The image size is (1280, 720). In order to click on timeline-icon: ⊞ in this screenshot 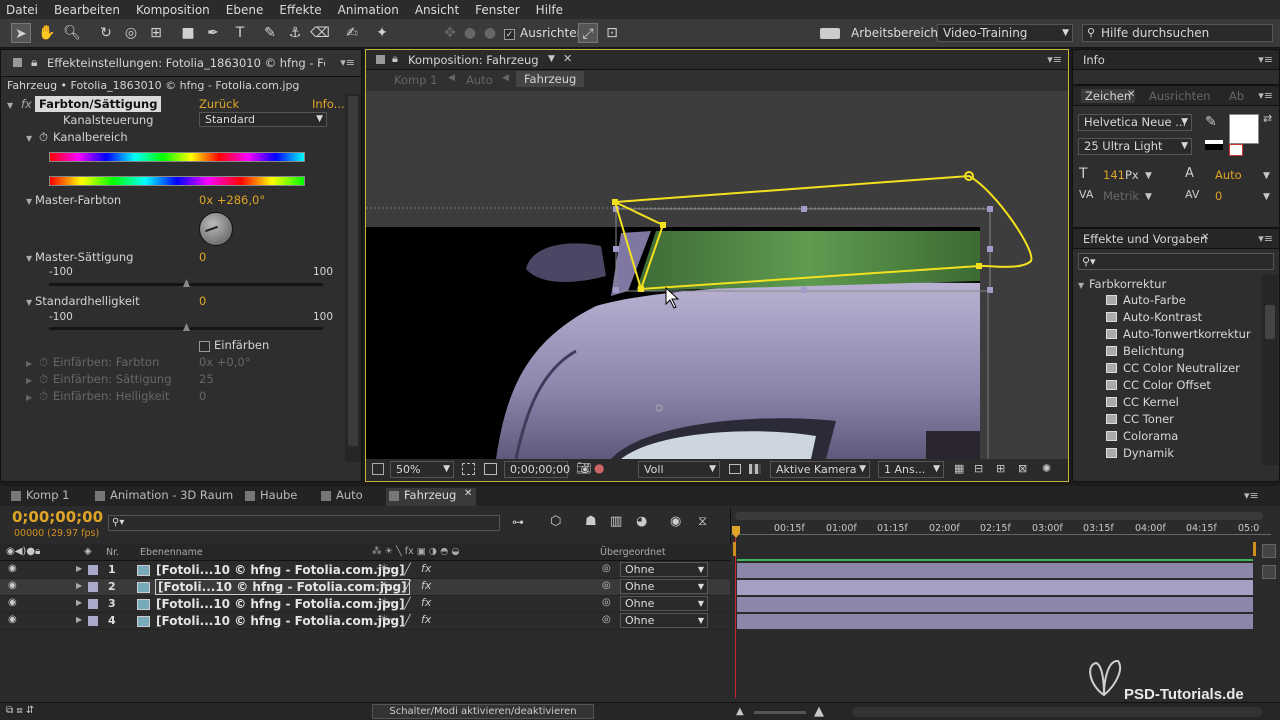, I will do `click(1000, 468)`.